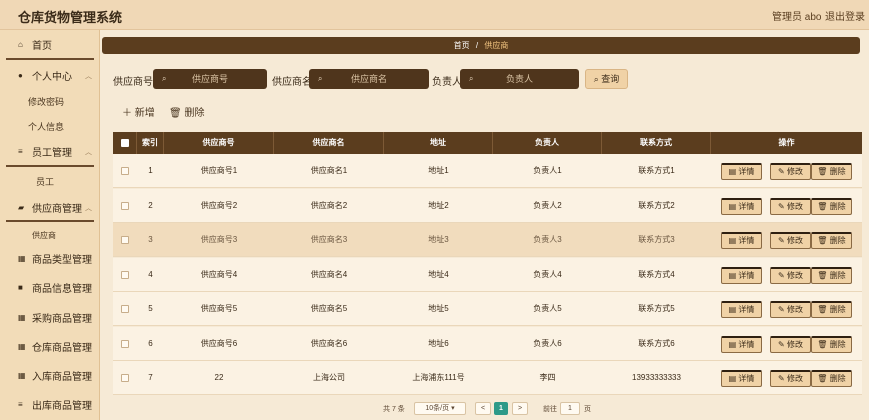 This screenshot has width=869, height=420. Describe the element at coordinates (823, 206) in the screenshot. I see `trash-icon: 🗑` at that location.